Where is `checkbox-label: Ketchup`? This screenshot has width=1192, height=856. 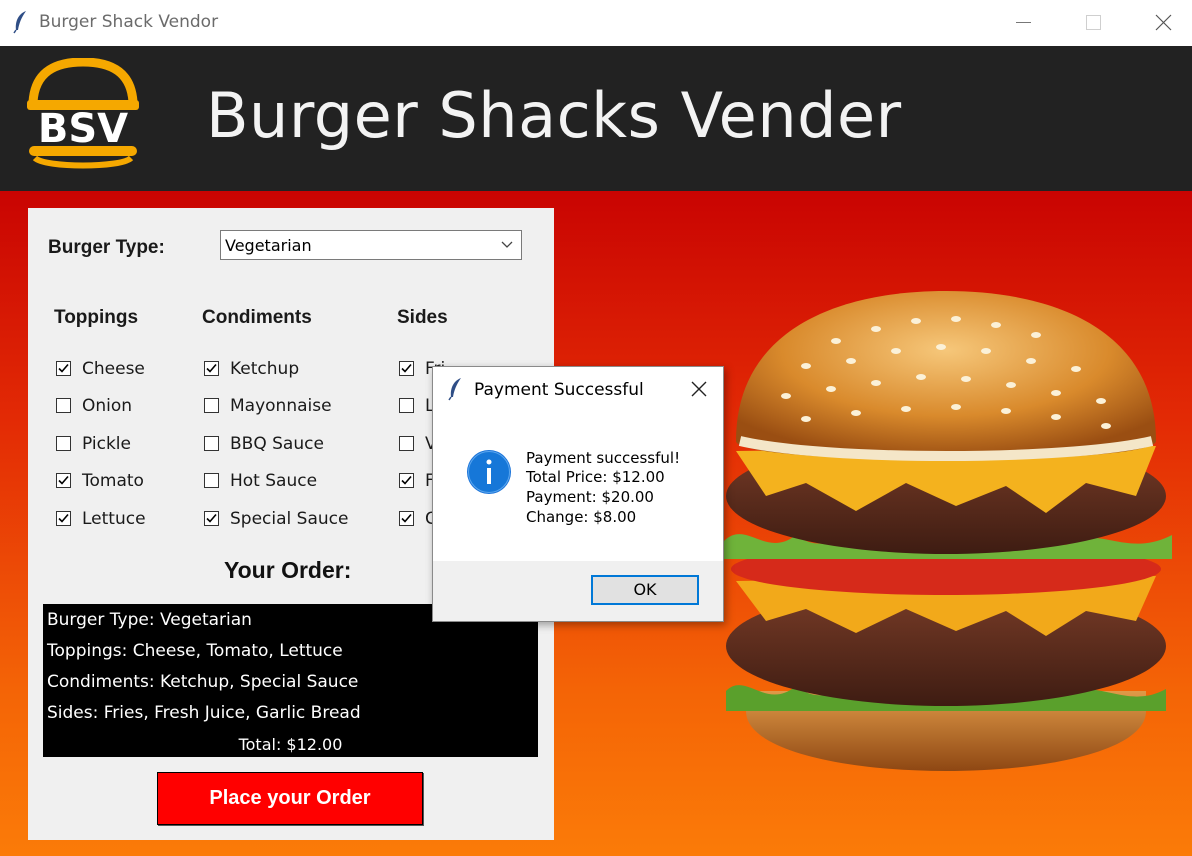
checkbox-label: Ketchup is located at coordinates (265, 369).